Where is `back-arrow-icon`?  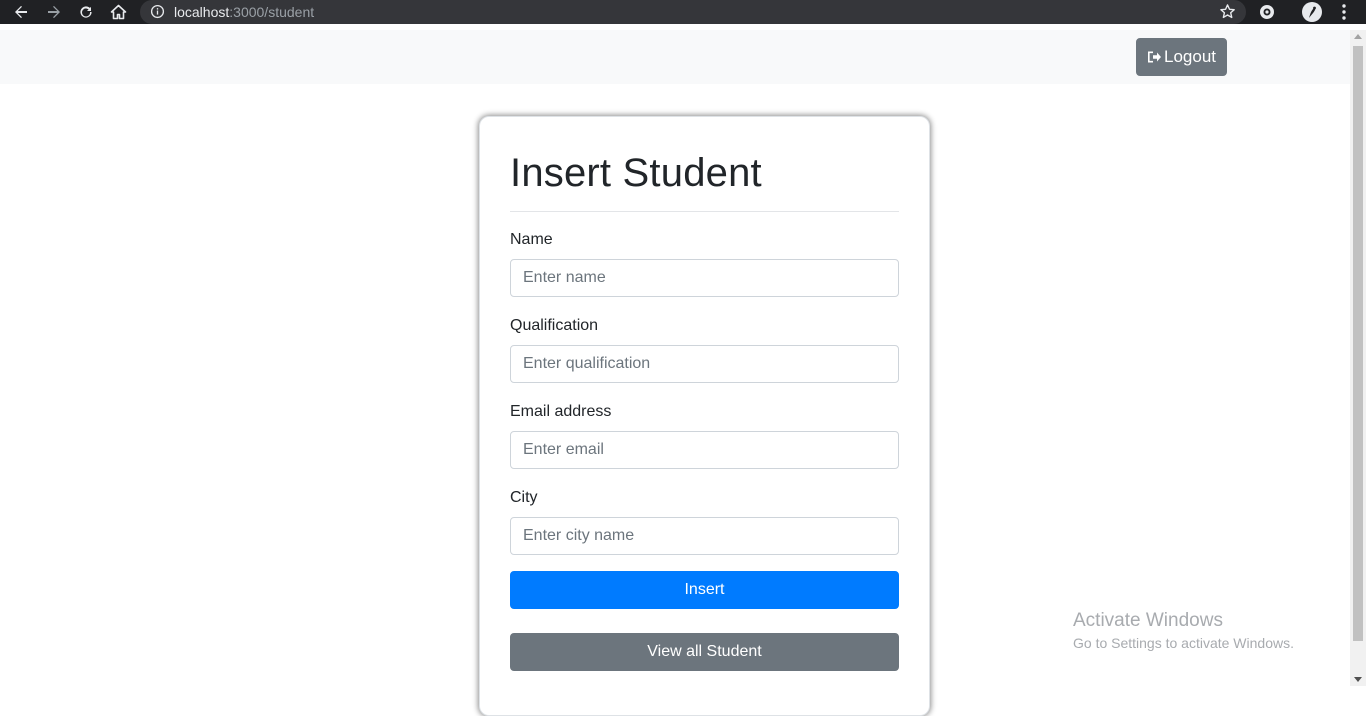 back-arrow-icon is located at coordinates (21, 12).